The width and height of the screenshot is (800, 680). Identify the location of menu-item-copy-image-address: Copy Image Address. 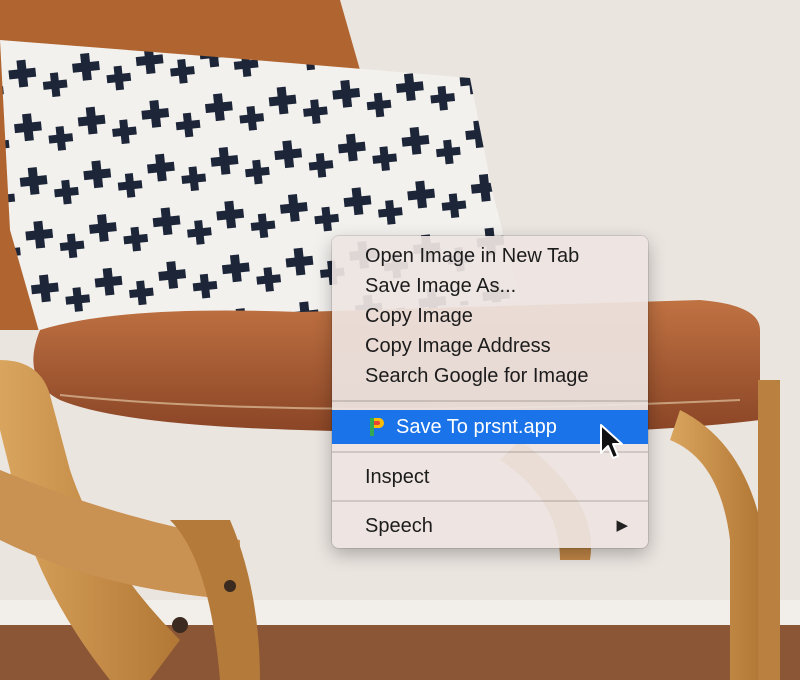
(490, 346).